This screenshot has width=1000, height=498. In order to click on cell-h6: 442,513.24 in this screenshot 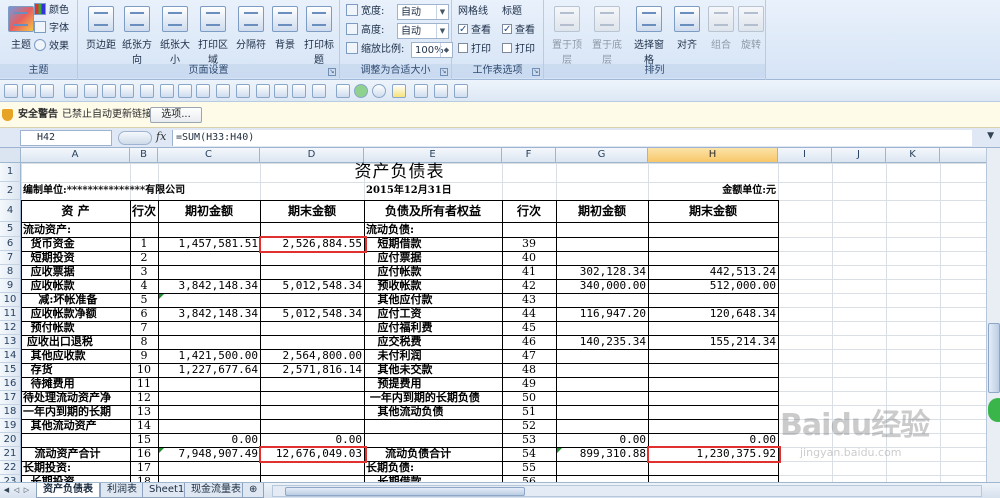, I will do `click(713, 272)`.